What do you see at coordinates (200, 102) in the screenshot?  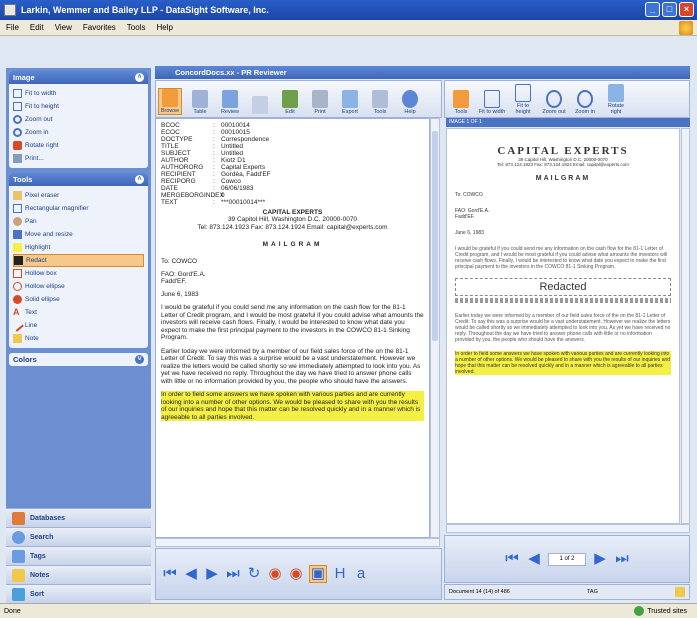 I see `table-button: Table` at bounding box center [200, 102].